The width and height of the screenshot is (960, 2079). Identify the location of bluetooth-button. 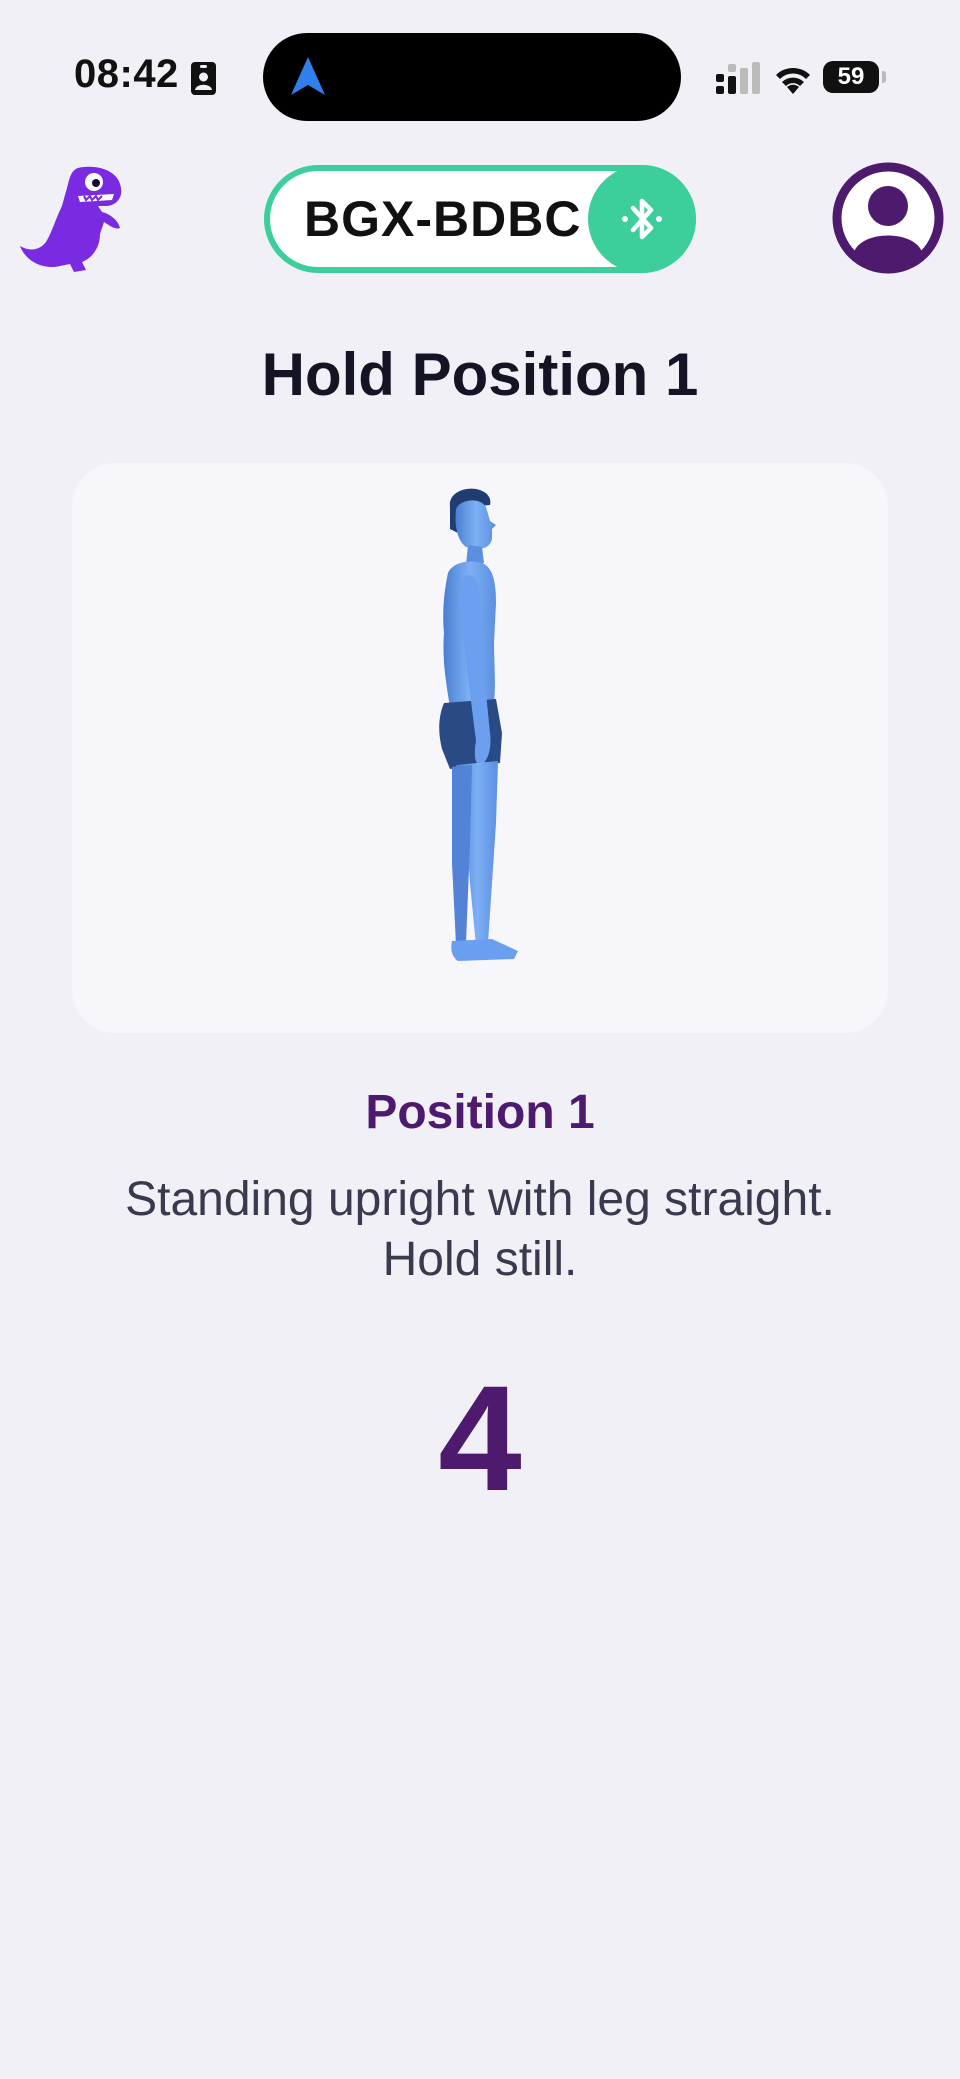
(642, 219).